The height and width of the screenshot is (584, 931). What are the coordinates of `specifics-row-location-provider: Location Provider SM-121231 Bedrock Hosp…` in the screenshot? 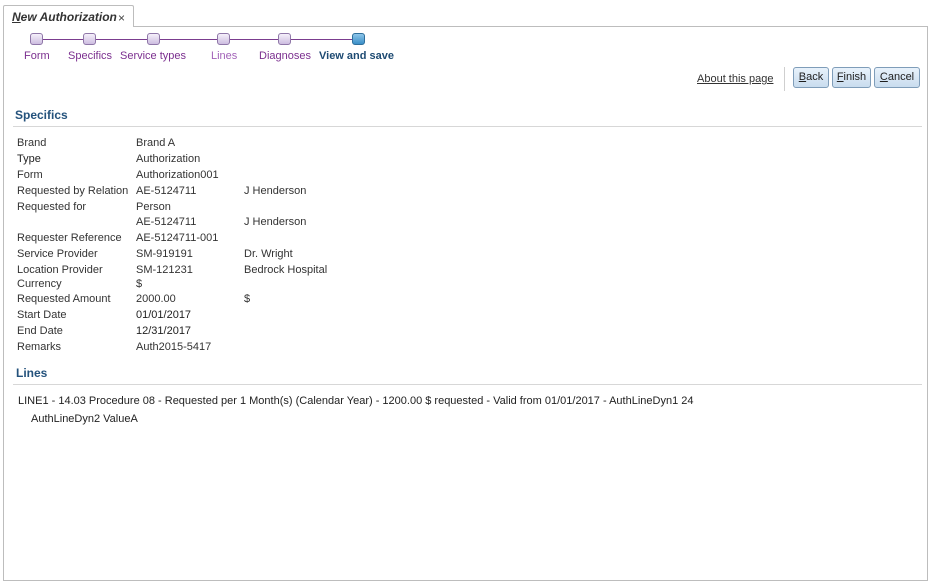 It's located at (317, 271).